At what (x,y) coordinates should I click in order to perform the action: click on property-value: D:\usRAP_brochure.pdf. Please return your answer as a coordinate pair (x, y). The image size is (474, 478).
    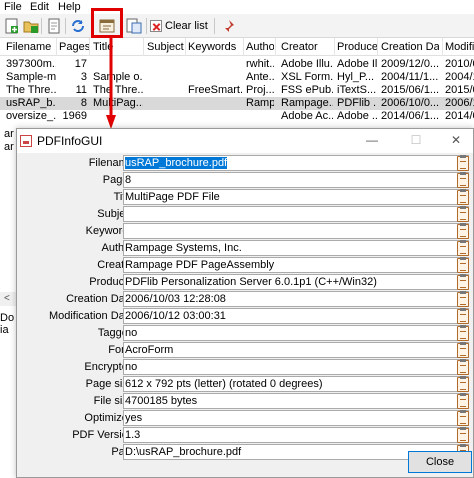
    Looking at the image, I should click on (183, 452).